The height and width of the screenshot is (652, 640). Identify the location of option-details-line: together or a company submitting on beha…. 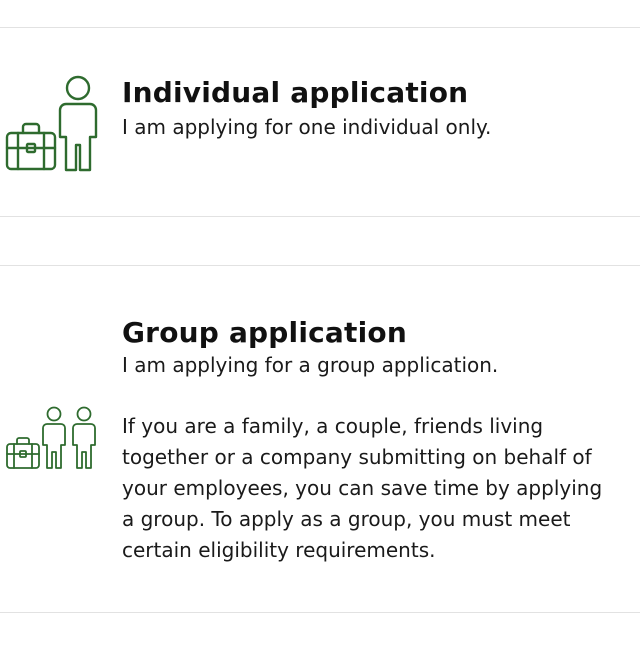
(357, 457).